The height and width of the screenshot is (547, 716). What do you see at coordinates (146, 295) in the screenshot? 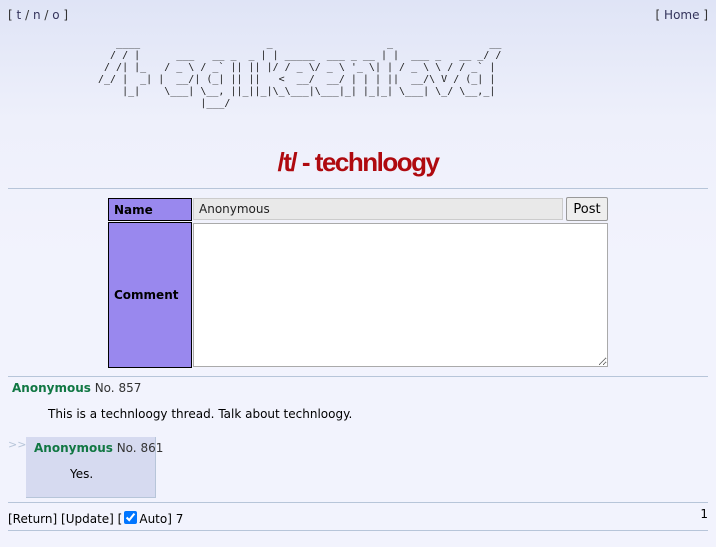
I see `comment-label-text: Comment` at bounding box center [146, 295].